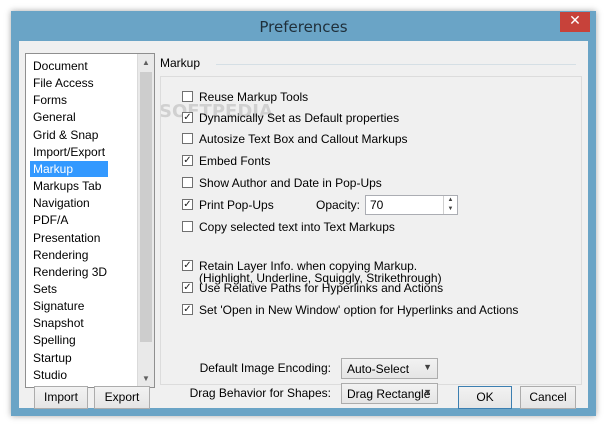 The image size is (610, 437). I want to click on option-label: Show Author and Date in Pop-Ups, so click(290, 183).